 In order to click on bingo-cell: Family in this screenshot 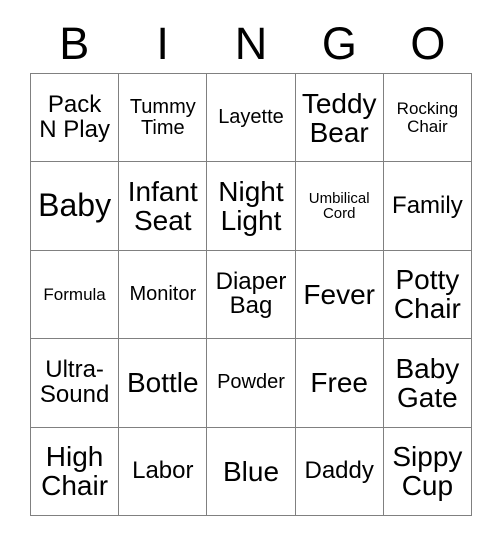, I will do `click(427, 206)`.